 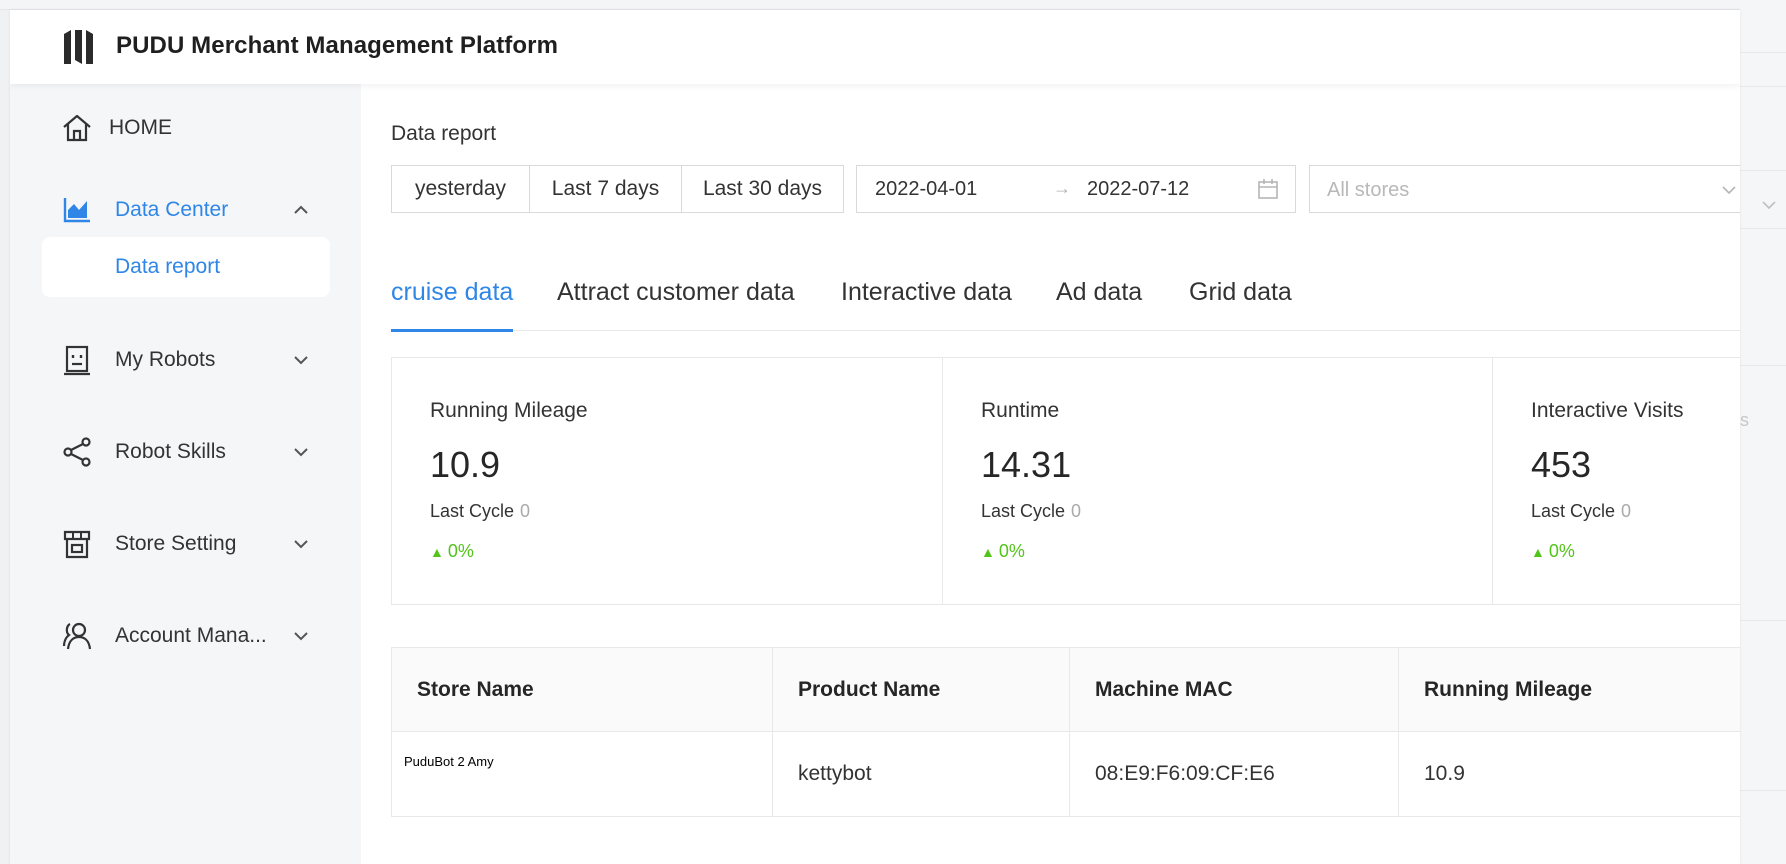 I want to click on column-header: Store Name, so click(x=582, y=689).